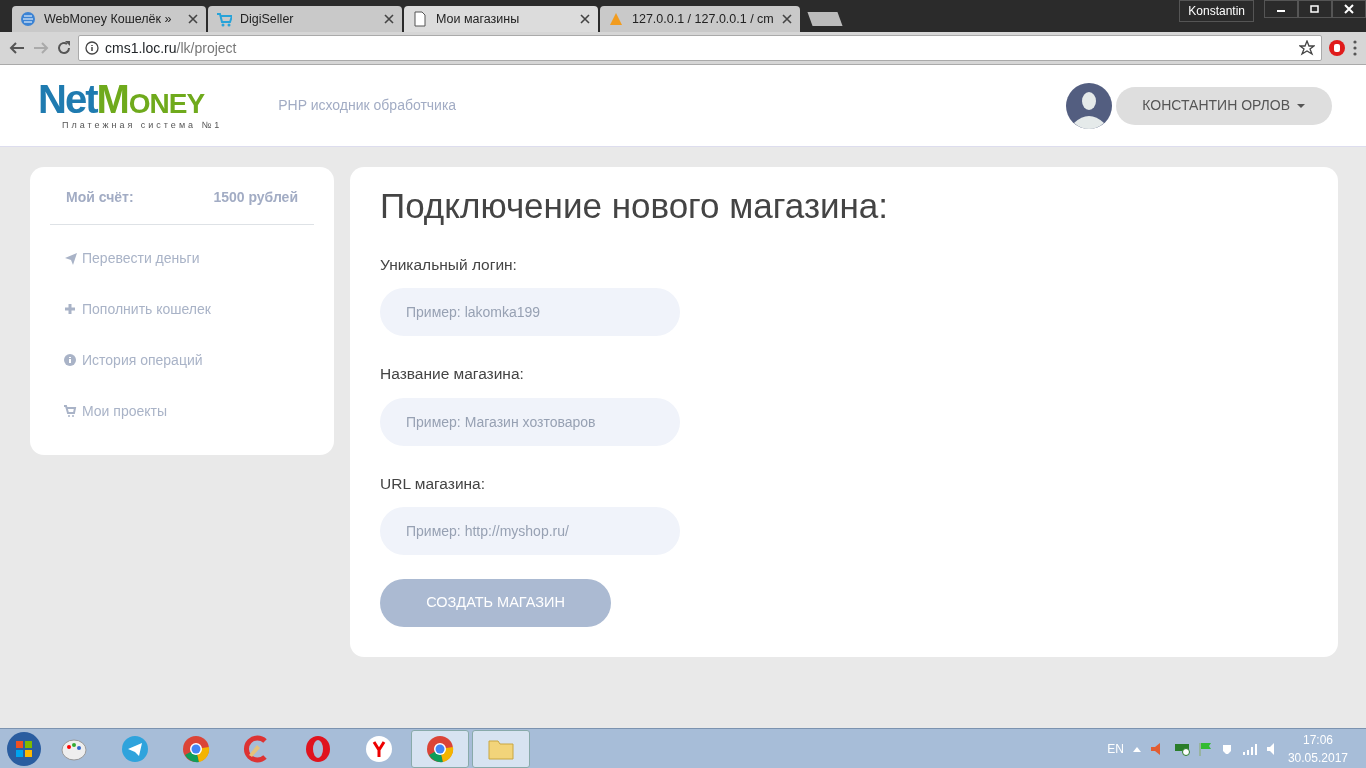 This screenshot has height=768, width=1366. I want to click on balance-value: 1500 рублей, so click(255, 197).